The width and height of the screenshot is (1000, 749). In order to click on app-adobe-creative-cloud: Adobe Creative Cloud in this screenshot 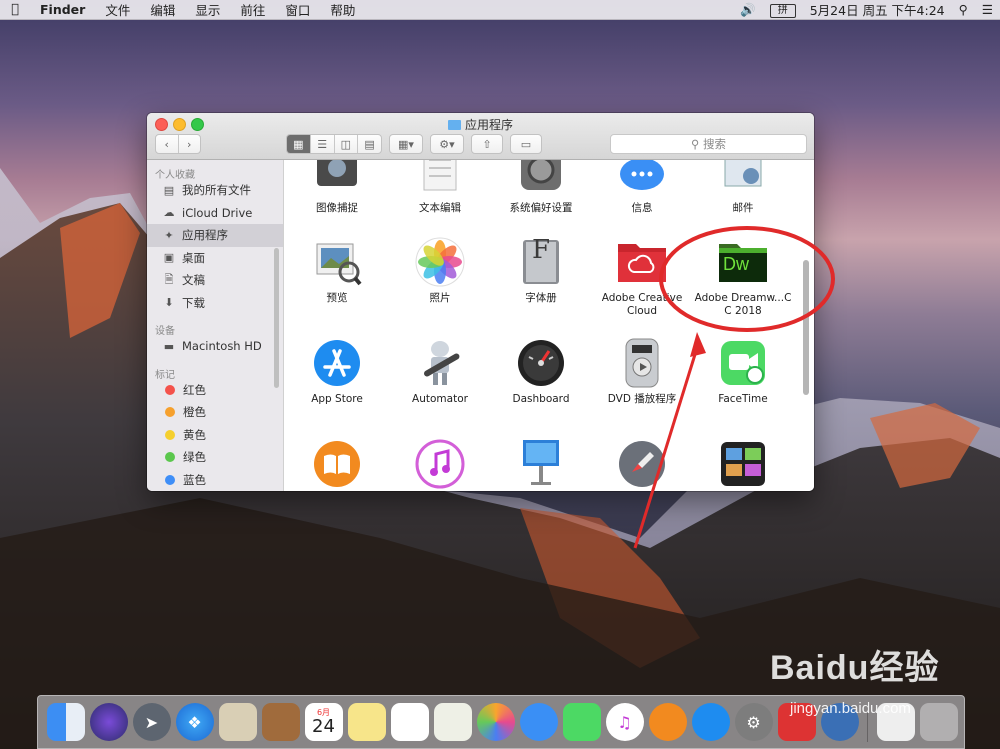, I will do `click(642, 277)`.